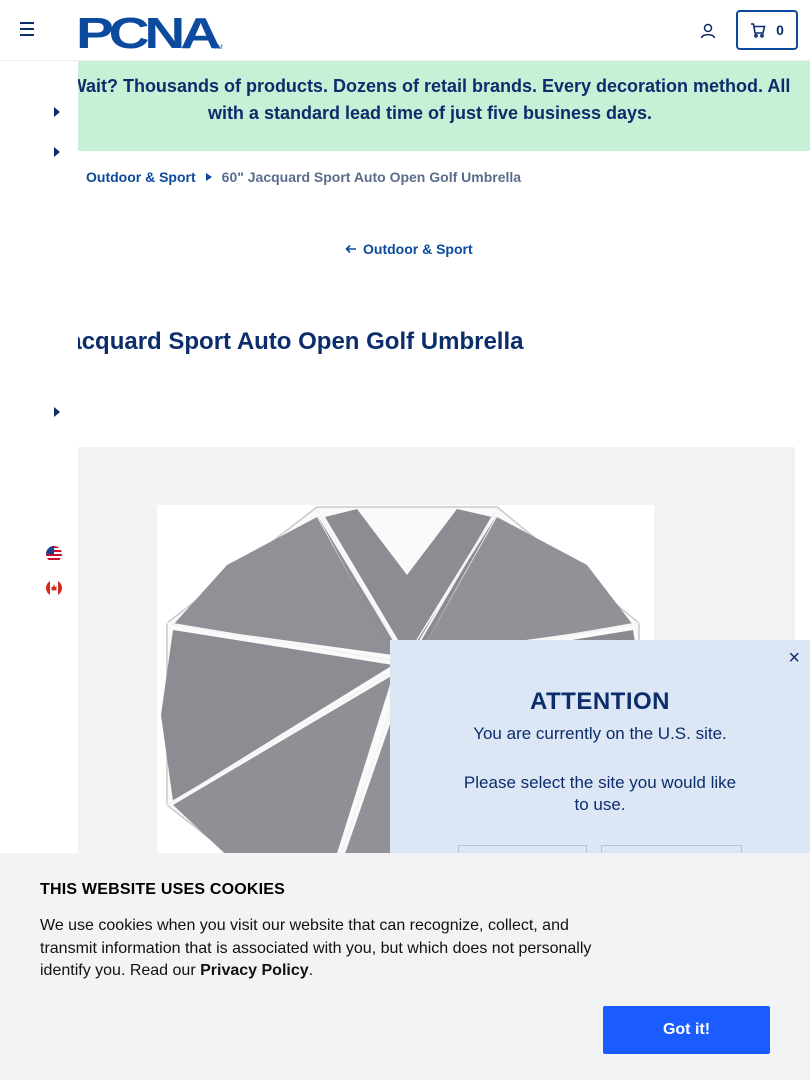 The image size is (810, 1080). What do you see at coordinates (148, 30) in the screenshot?
I see `svg-text: PCNA` at bounding box center [148, 30].